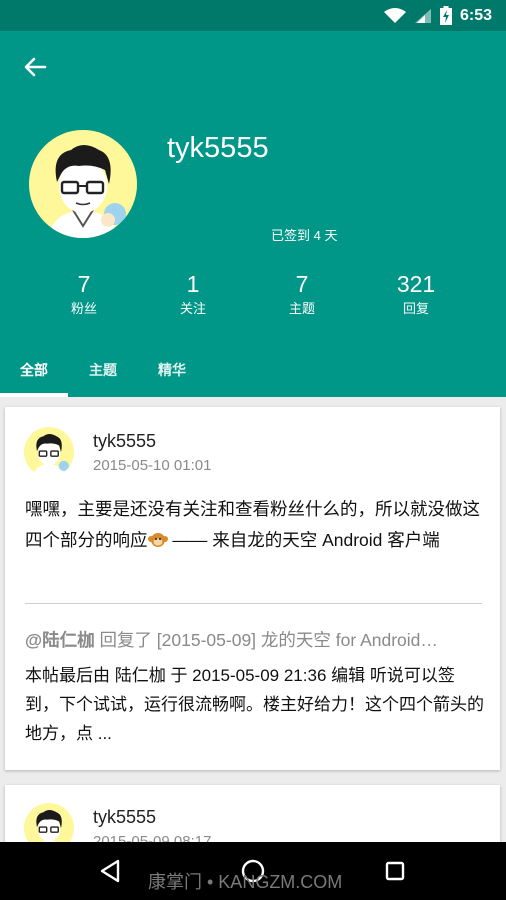  Describe the element at coordinates (245, 882) in the screenshot. I see `watermark-text: 康掌门 • KANGZM.COM` at that location.